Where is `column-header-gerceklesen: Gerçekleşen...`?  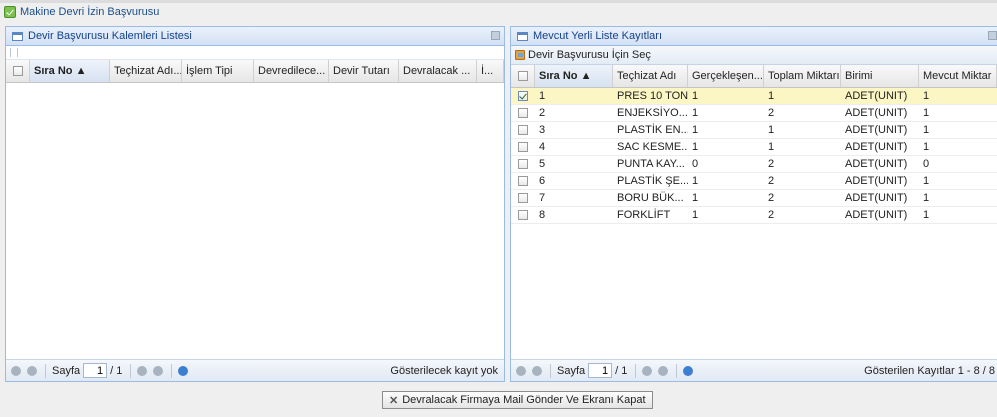 column-header-gerceklesen: Gerçekleşen... is located at coordinates (726, 76).